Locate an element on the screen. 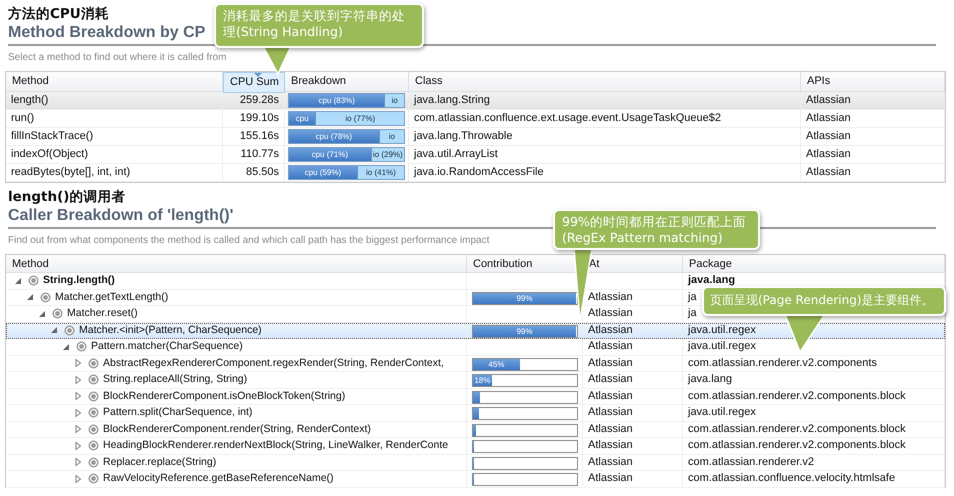 Image resolution: width=954 pixels, height=496 pixels. method-cell: run() is located at coordinates (114, 118).